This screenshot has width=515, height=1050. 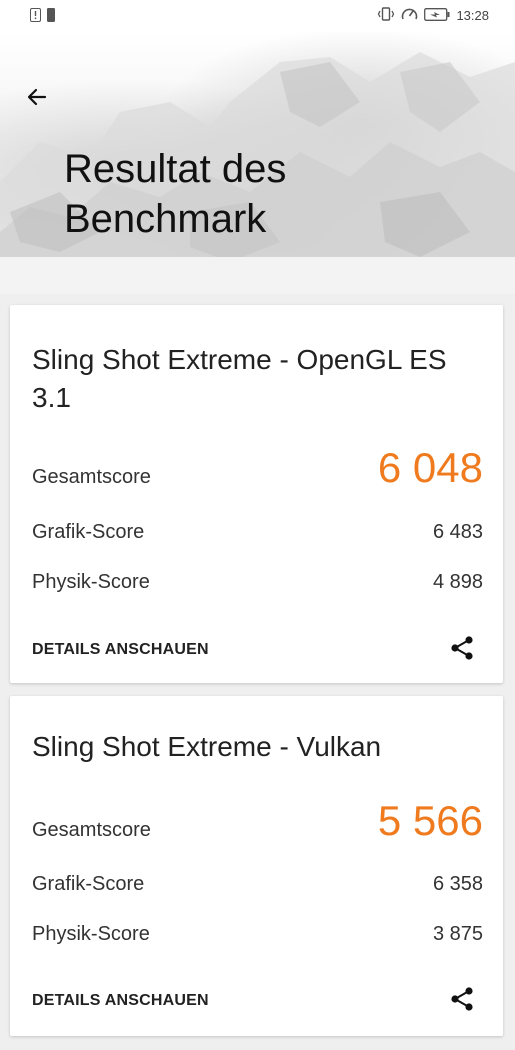 What do you see at coordinates (457, 532) in the screenshot?
I see `graphics-score-value: 6 483` at bounding box center [457, 532].